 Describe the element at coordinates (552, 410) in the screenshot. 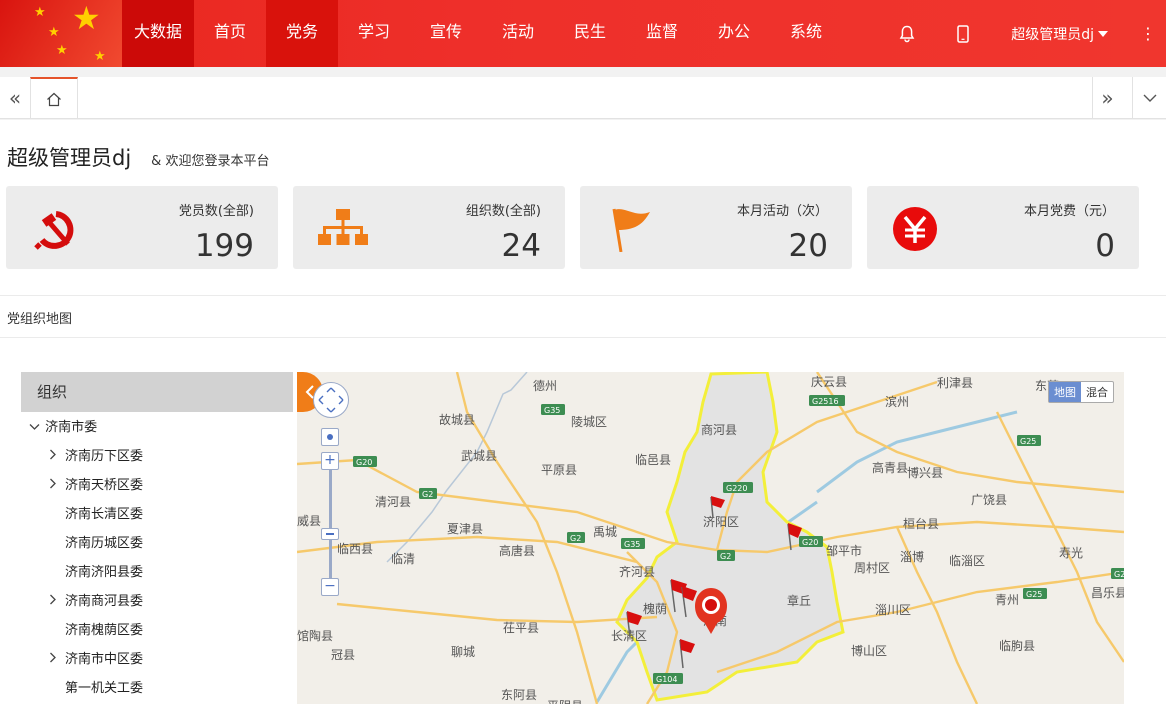

I see `road-shield-label: G35` at that location.